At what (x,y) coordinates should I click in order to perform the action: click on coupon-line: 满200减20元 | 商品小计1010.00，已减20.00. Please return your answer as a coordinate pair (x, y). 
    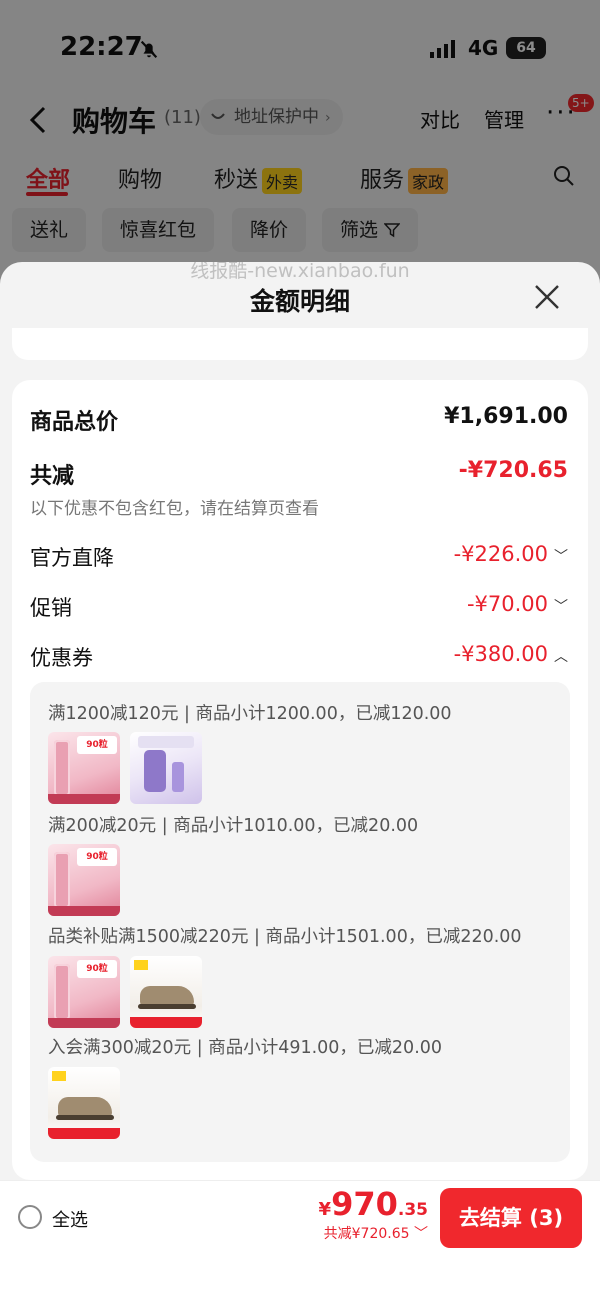
    Looking at the image, I should click on (233, 826).